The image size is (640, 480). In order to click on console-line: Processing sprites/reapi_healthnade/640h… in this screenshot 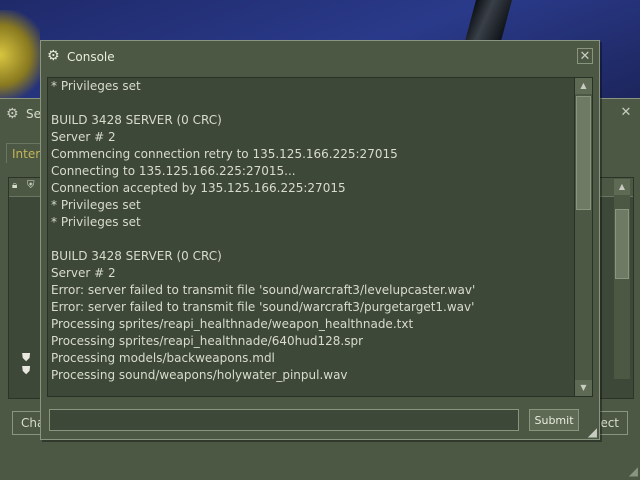, I will do `click(207, 341)`.